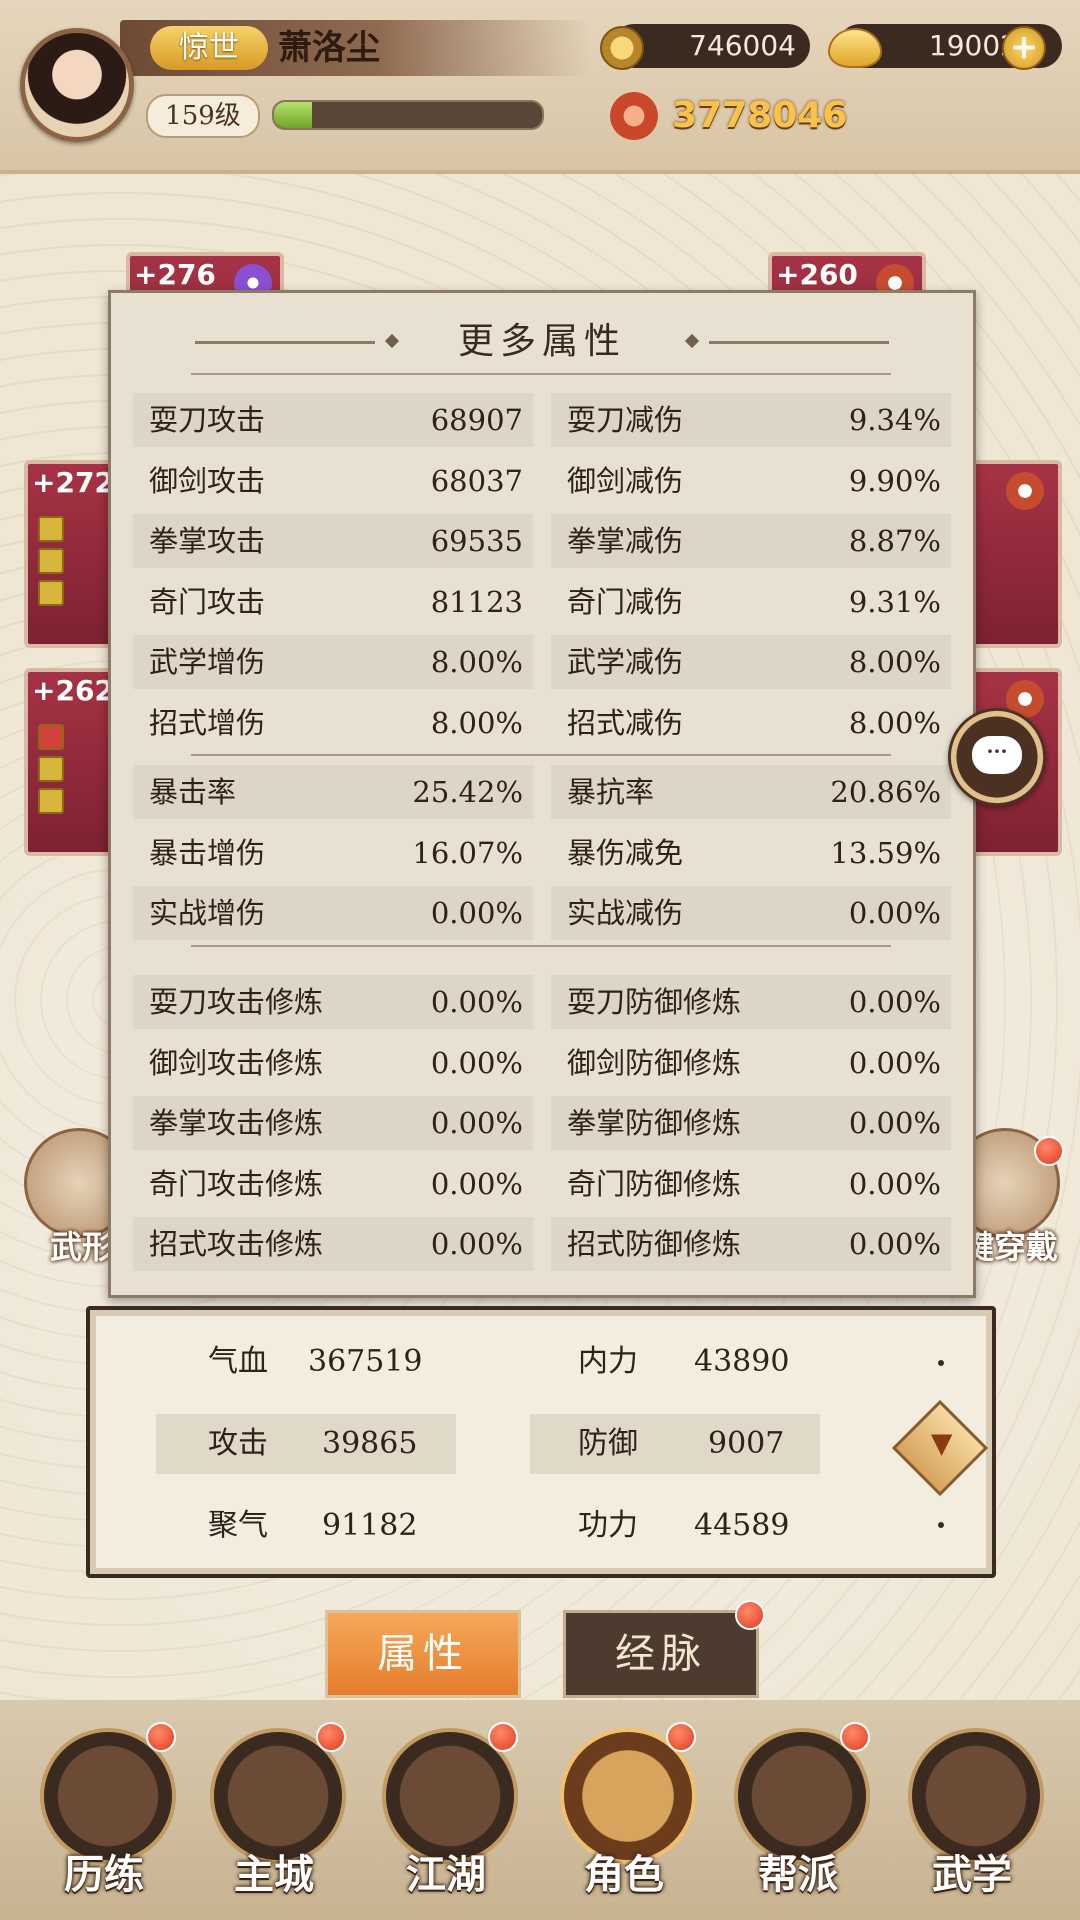  What do you see at coordinates (238, 1525) in the screenshot?
I see `qi-label: 聚气` at bounding box center [238, 1525].